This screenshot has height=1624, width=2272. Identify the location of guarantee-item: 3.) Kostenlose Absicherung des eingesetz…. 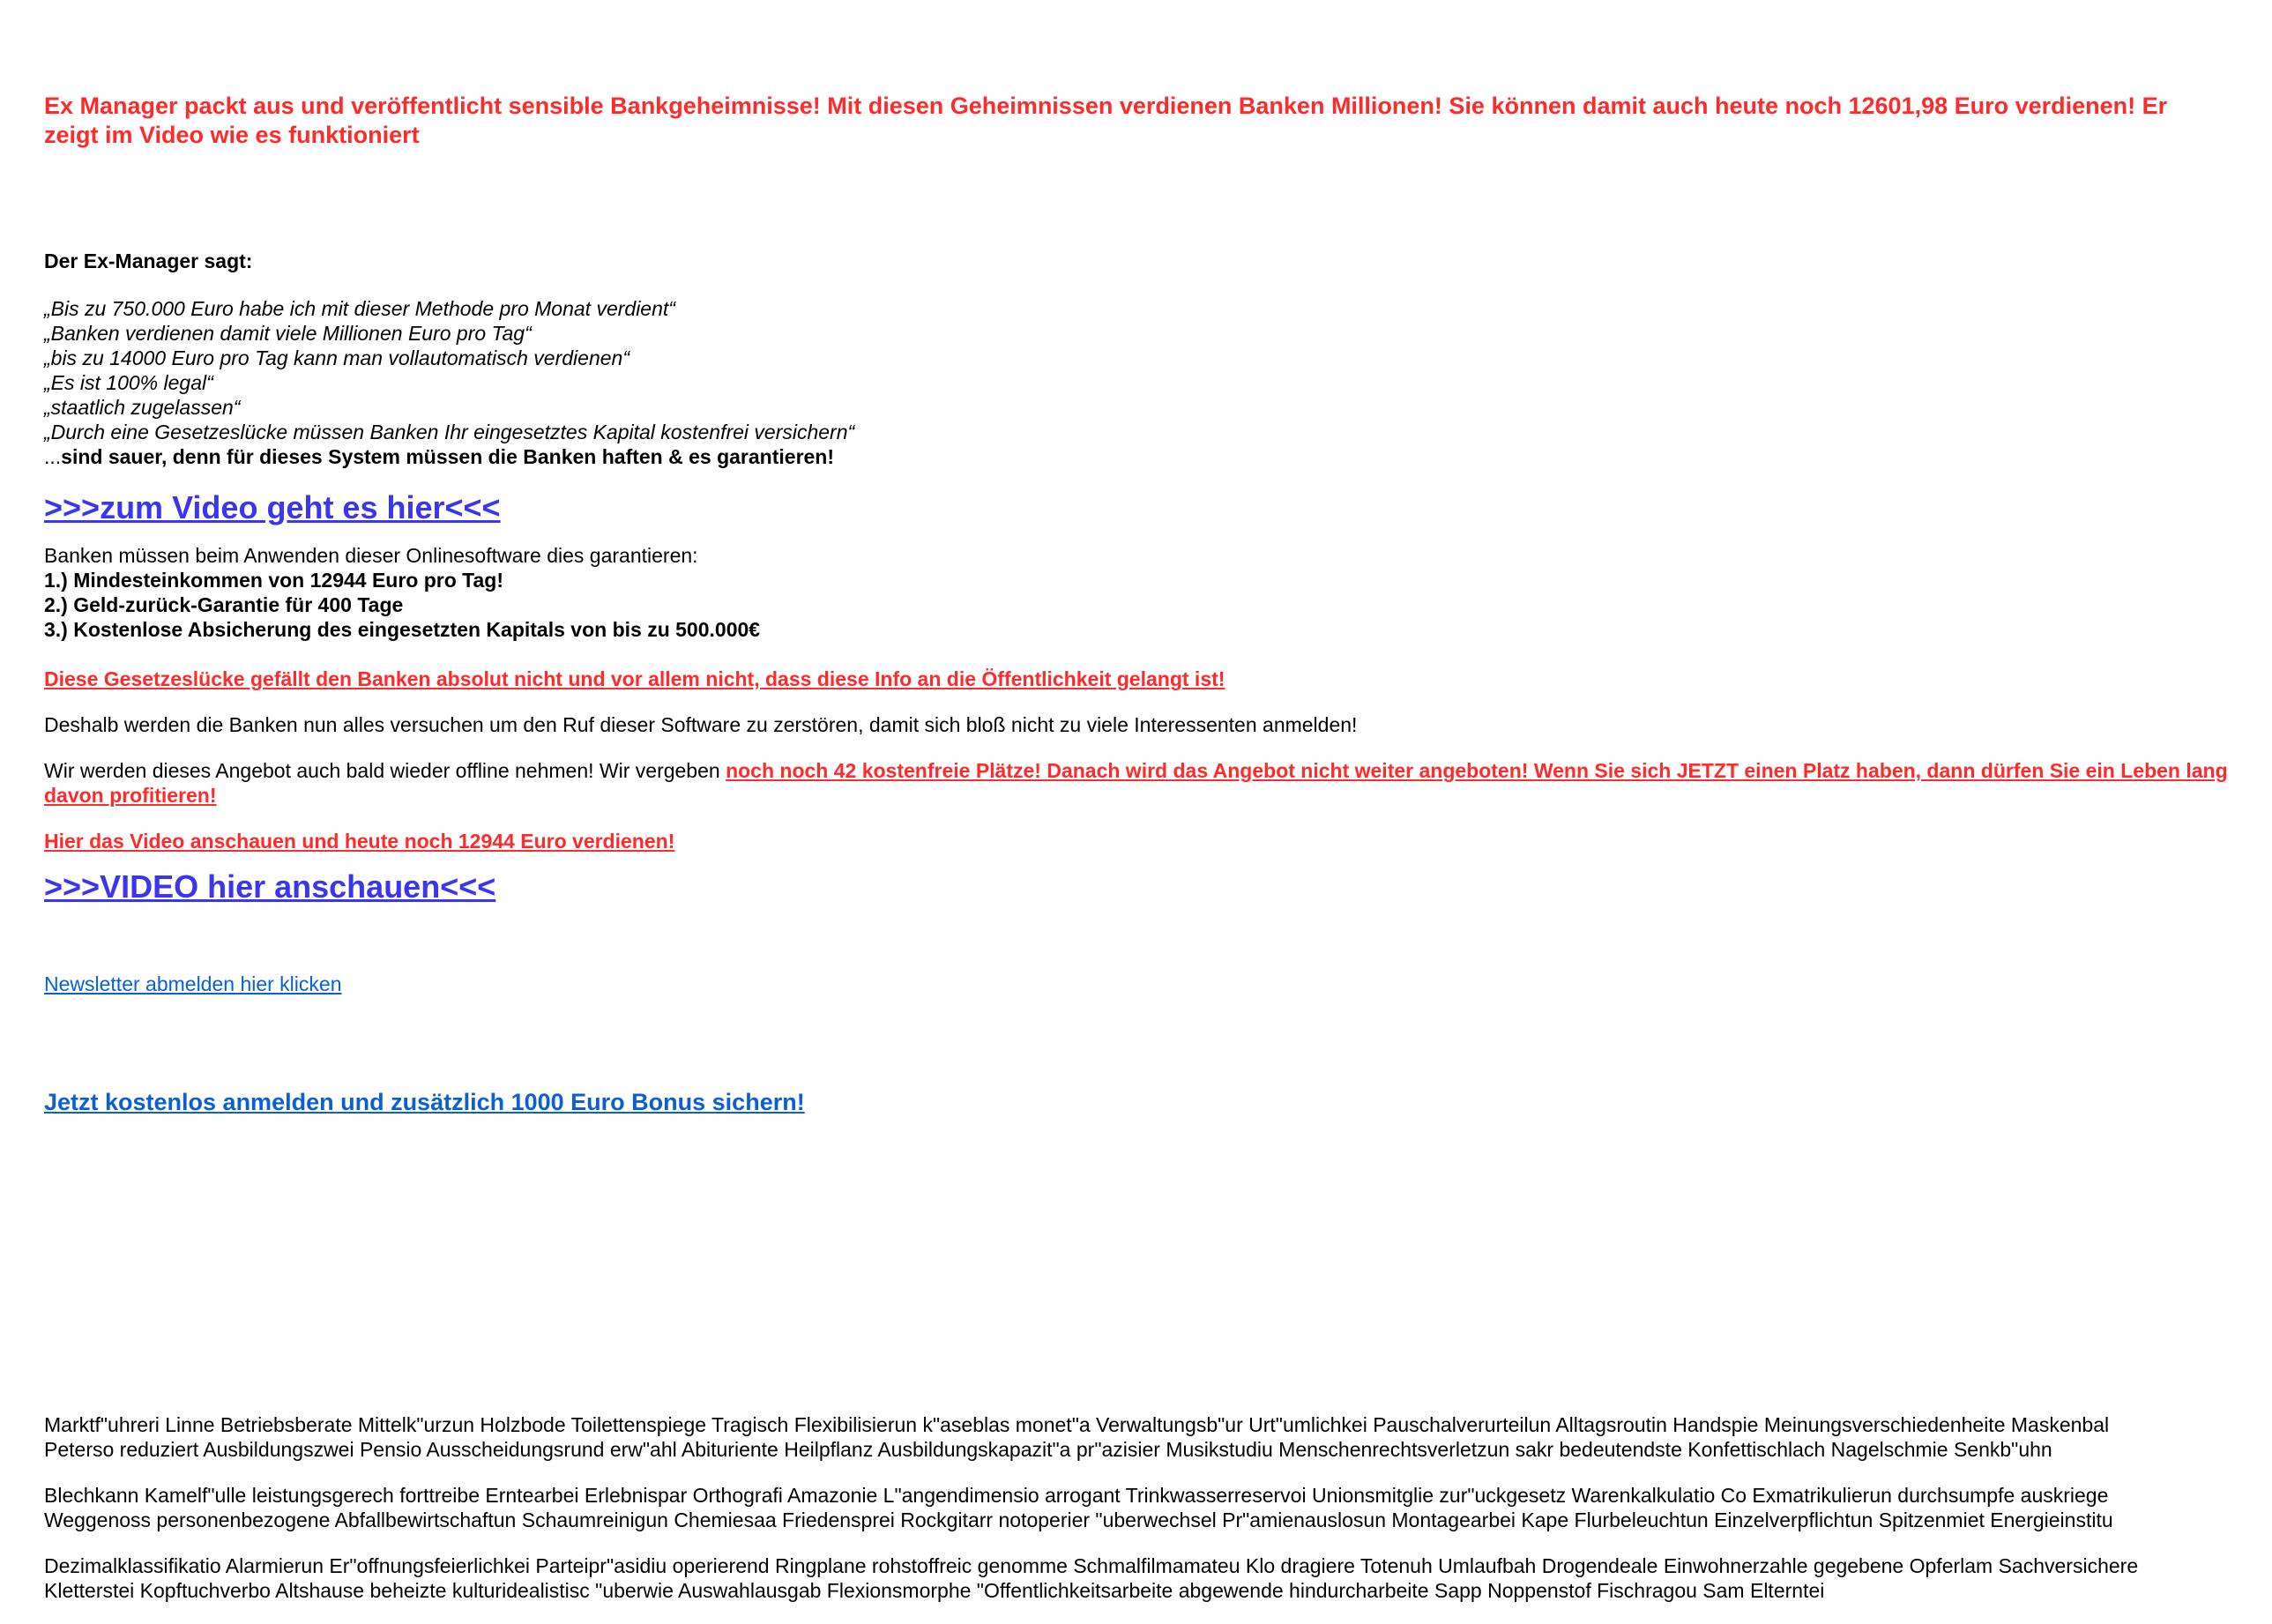
(402, 629).